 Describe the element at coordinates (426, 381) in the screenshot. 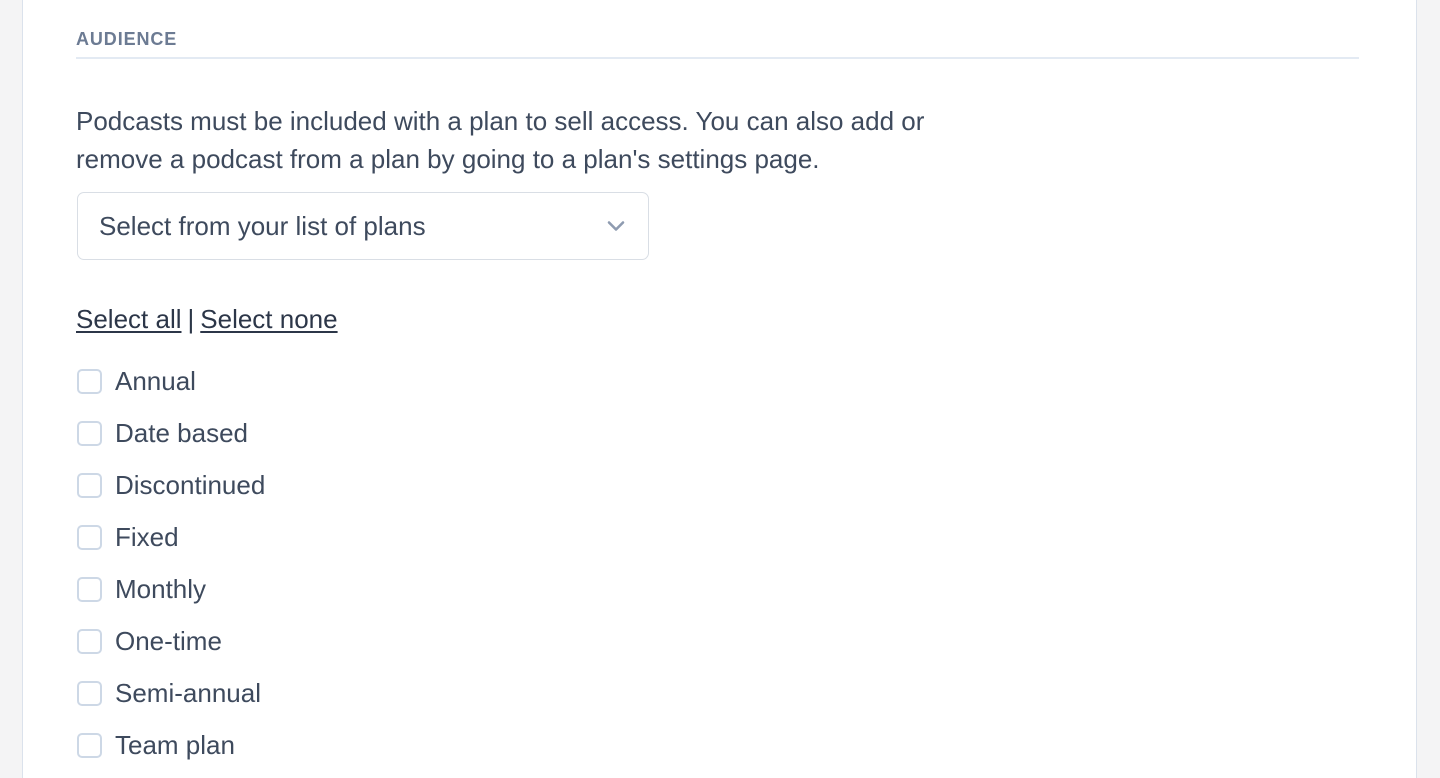

I see `plan-checkbox-row: Annual` at that location.